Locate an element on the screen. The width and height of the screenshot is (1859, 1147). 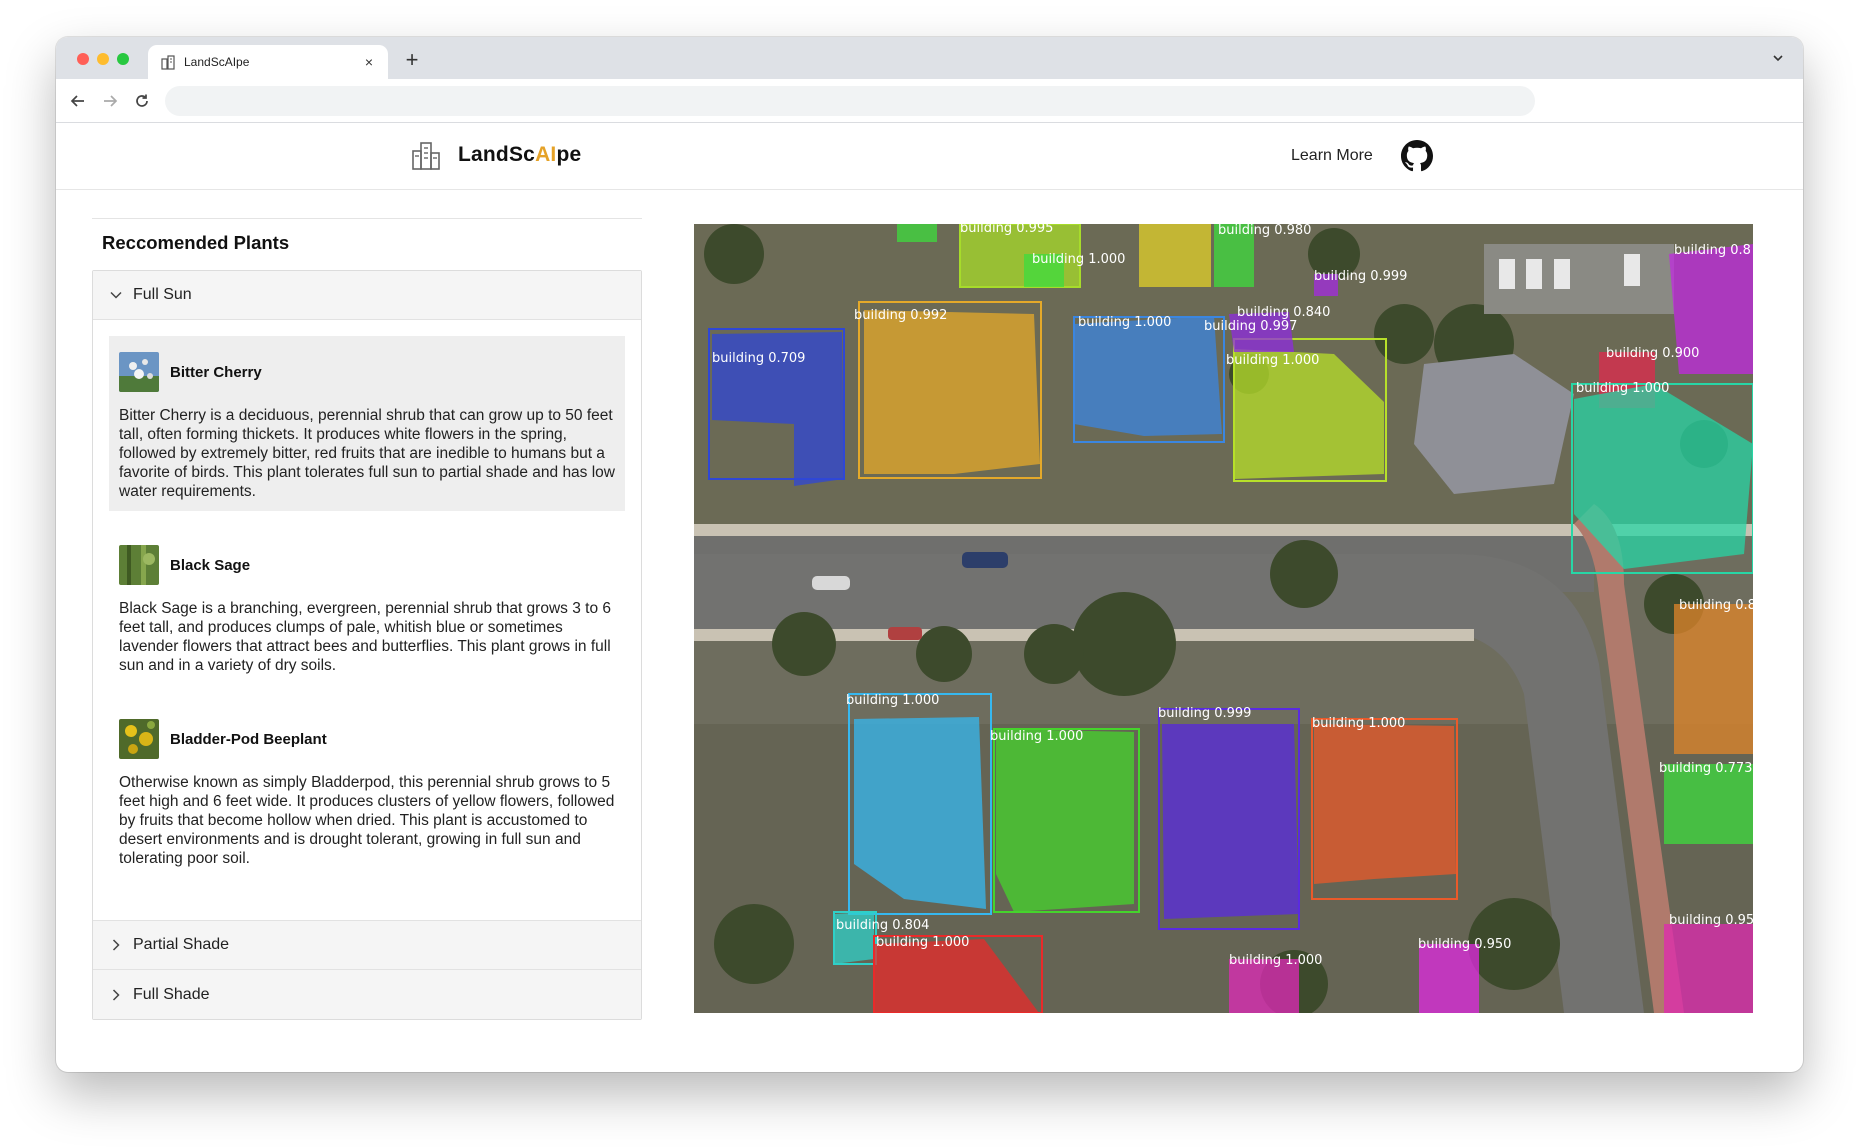
brand-name: LandScAIpe is located at coordinates (520, 154).